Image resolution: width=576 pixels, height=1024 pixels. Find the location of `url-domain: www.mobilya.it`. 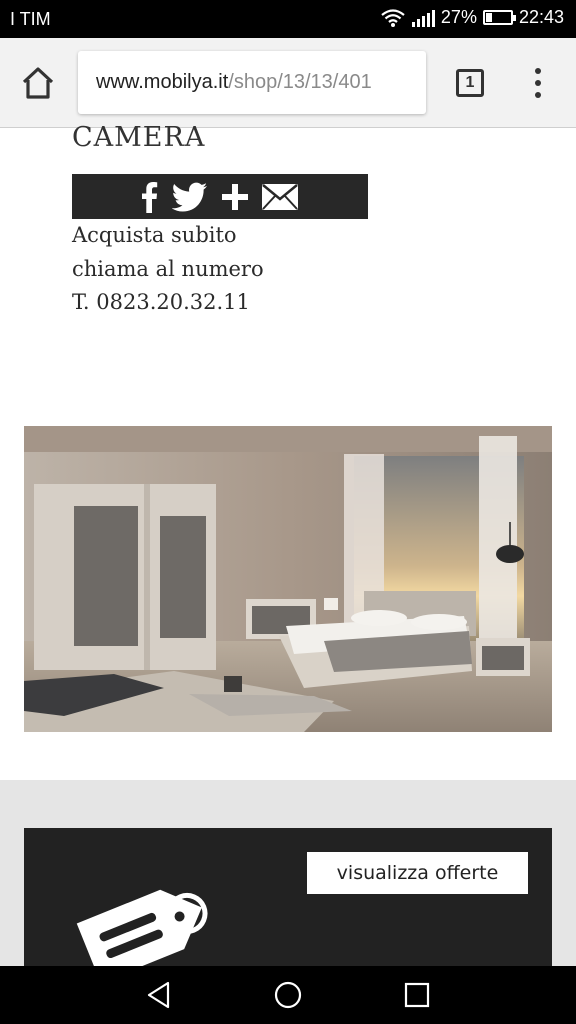

url-domain: www.mobilya.it is located at coordinates (162, 82).